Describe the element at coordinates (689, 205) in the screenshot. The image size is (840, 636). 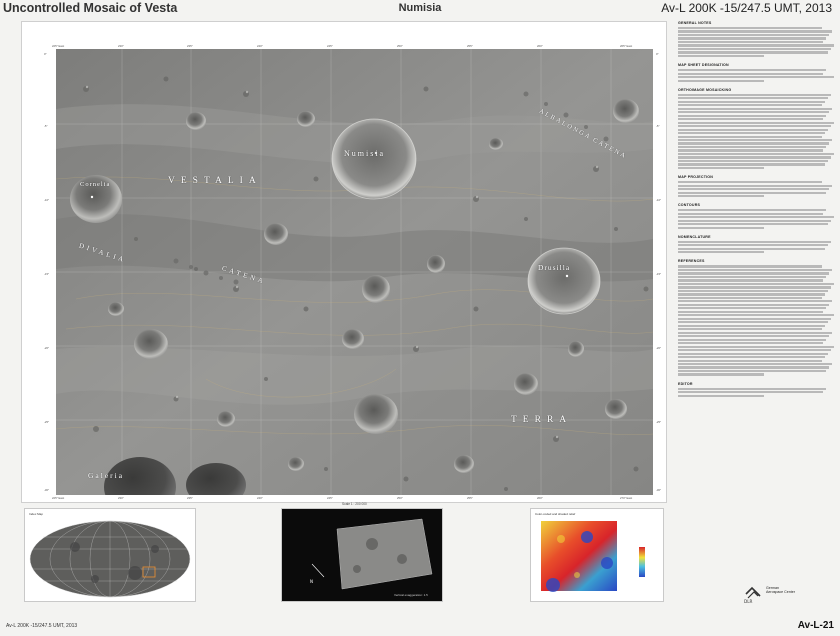
I see `notes-section-title: CONTOURS` at that location.